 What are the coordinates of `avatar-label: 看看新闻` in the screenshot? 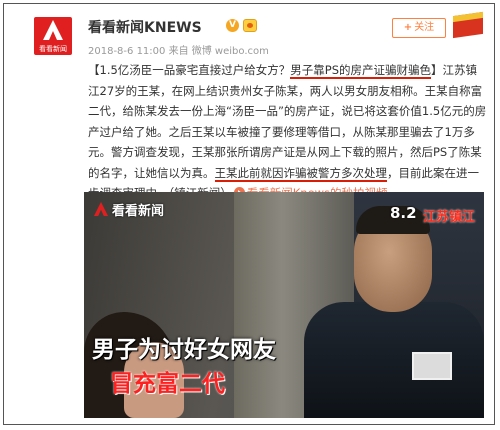 It's located at (53, 49).